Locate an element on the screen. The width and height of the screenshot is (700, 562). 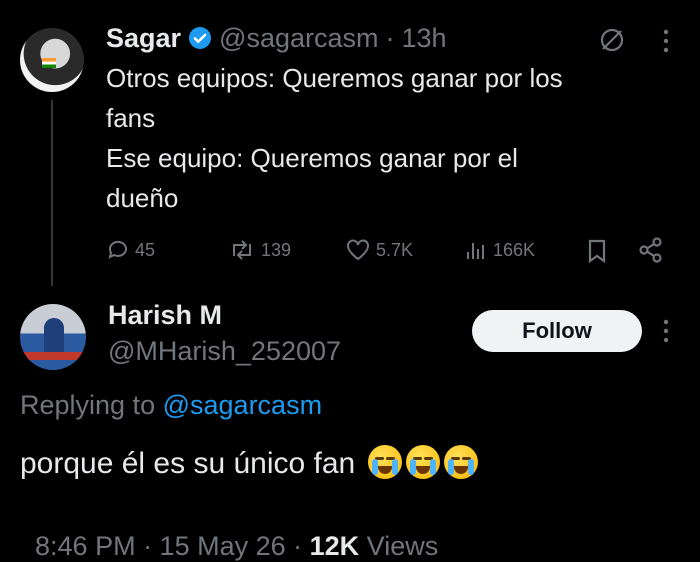
reply-action: 45 is located at coordinates (130, 250).